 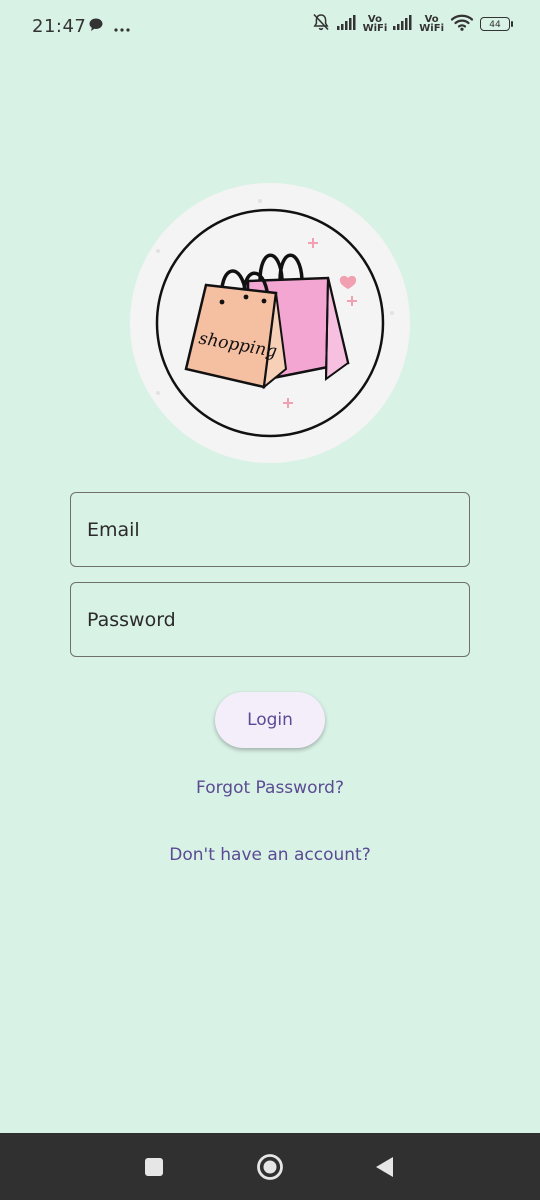 I want to click on recent-apps-icon, so click(x=154, y=1166).